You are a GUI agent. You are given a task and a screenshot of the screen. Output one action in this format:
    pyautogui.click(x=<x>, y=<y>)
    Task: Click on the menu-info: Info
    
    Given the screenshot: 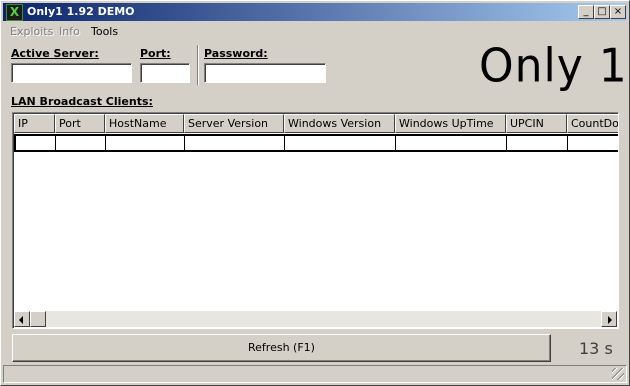 What is the action you would take?
    pyautogui.click(x=69, y=31)
    